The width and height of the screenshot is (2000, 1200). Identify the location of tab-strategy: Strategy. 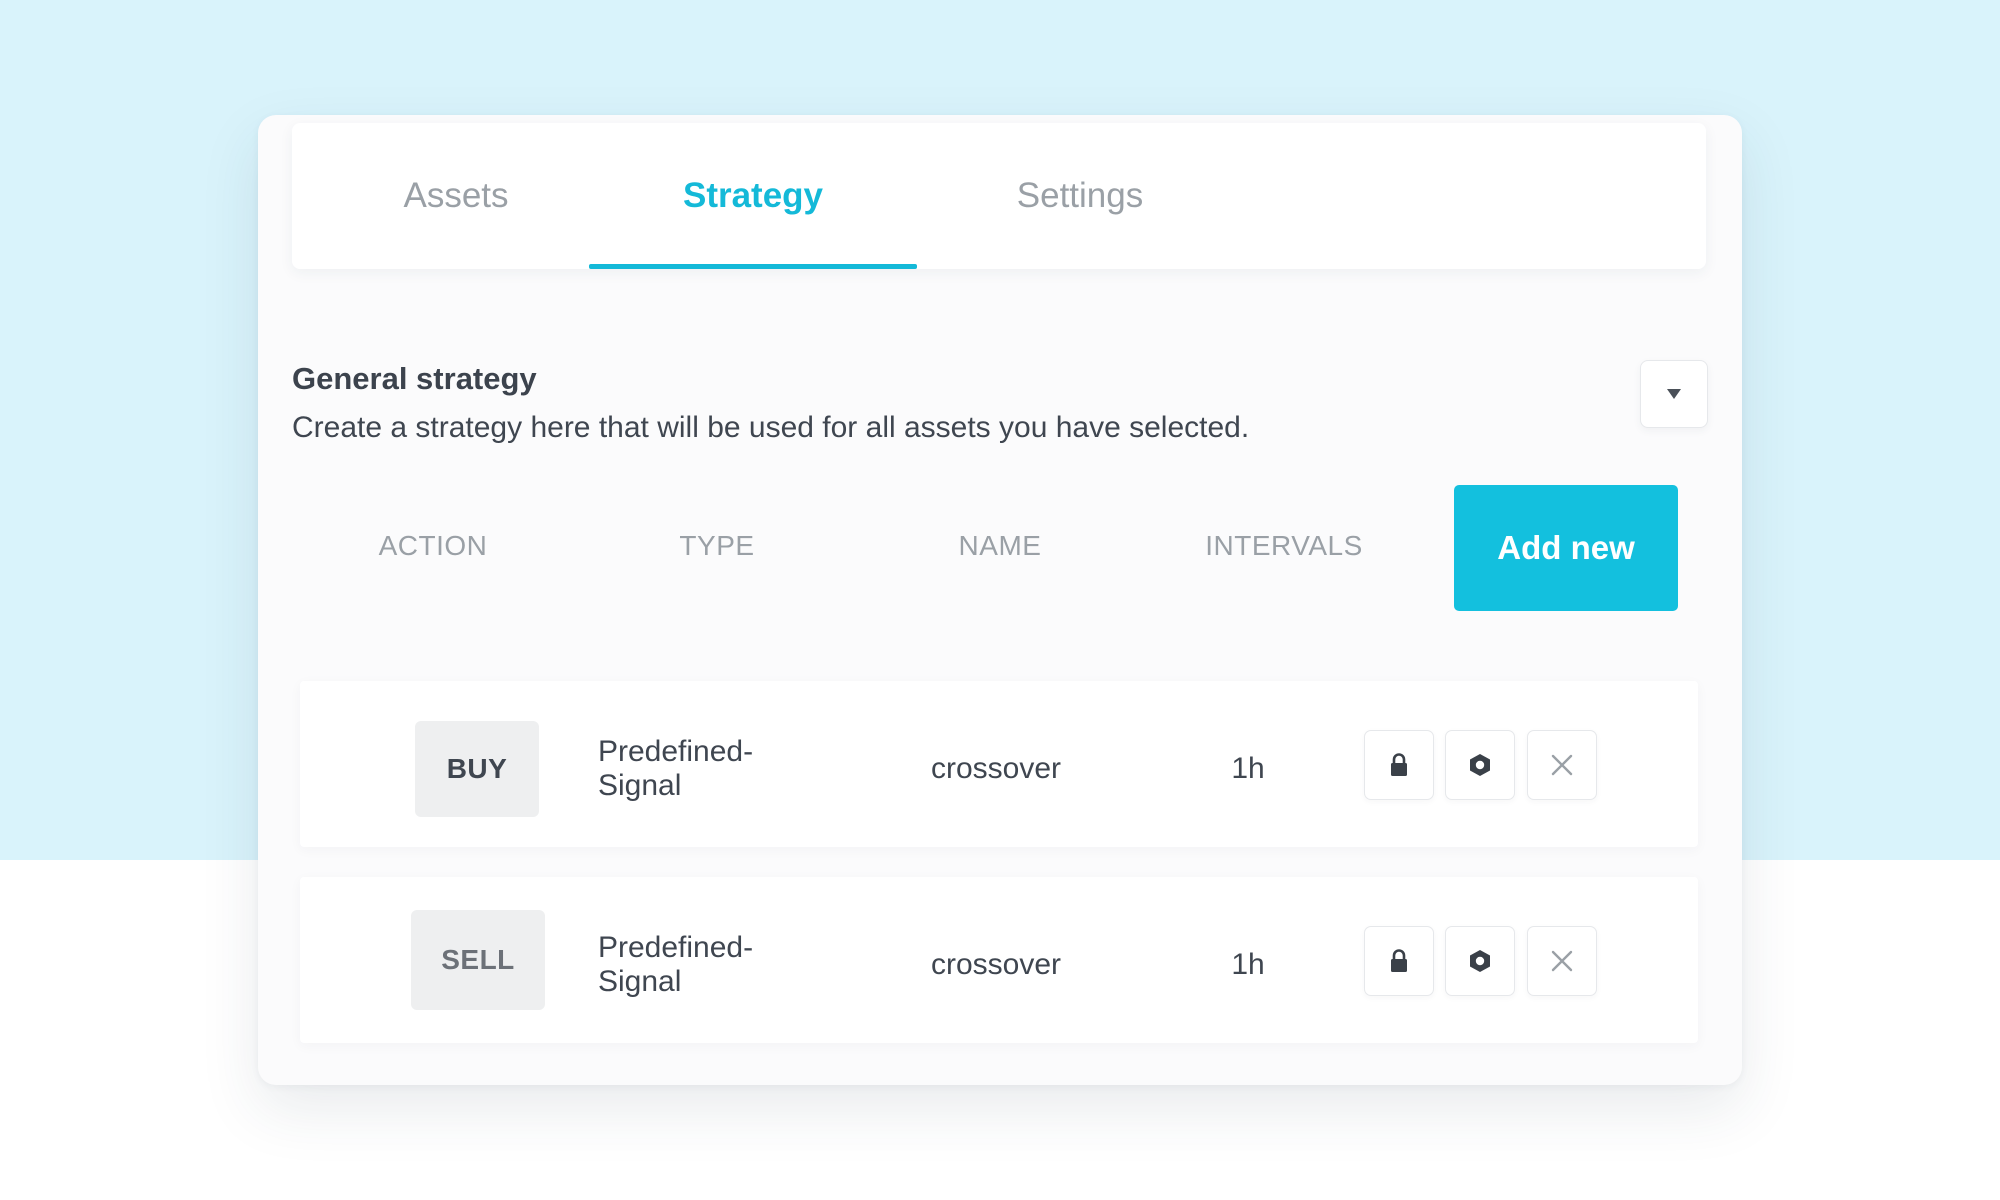
(753, 196).